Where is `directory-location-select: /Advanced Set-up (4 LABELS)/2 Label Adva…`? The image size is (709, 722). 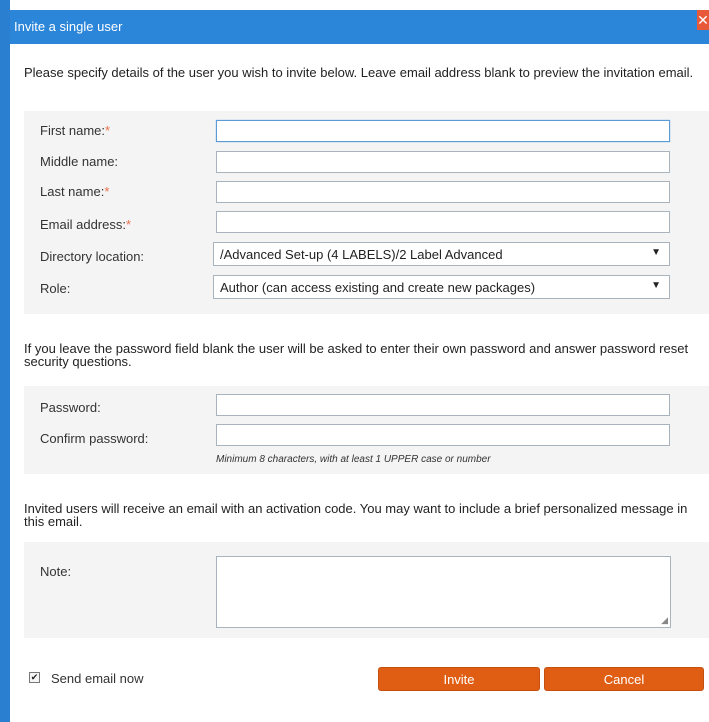
directory-location-select: /Advanced Set-up (4 LABELS)/2 Label Adva… is located at coordinates (441, 254).